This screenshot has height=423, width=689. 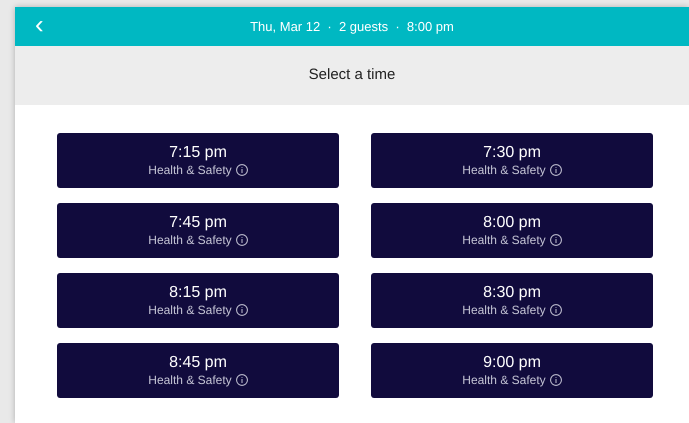 I want to click on time-slot-button: 8:15 pm Health & Safety, so click(x=198, y=300).